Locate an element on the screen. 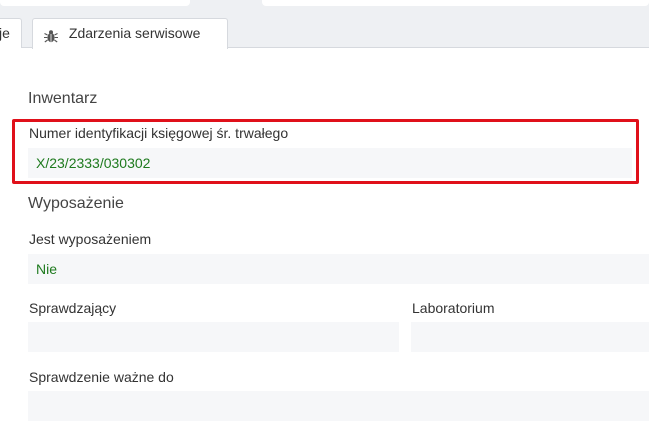 The width and height of the screenshot is (649, 431). tab-label: Zdarzenia serwisowe is located at coordinates (134, 33).